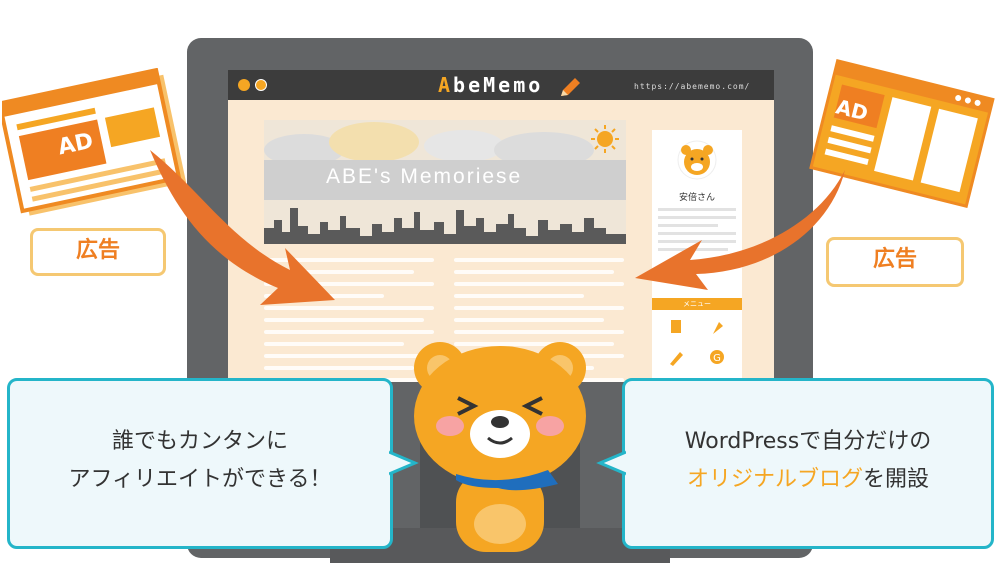 This screenshot has height=563, width=1000. What do you see at coordinates (261, 85) in the screenshot?
I see `bear-avatar-icon` at bounding box center [261, 85].